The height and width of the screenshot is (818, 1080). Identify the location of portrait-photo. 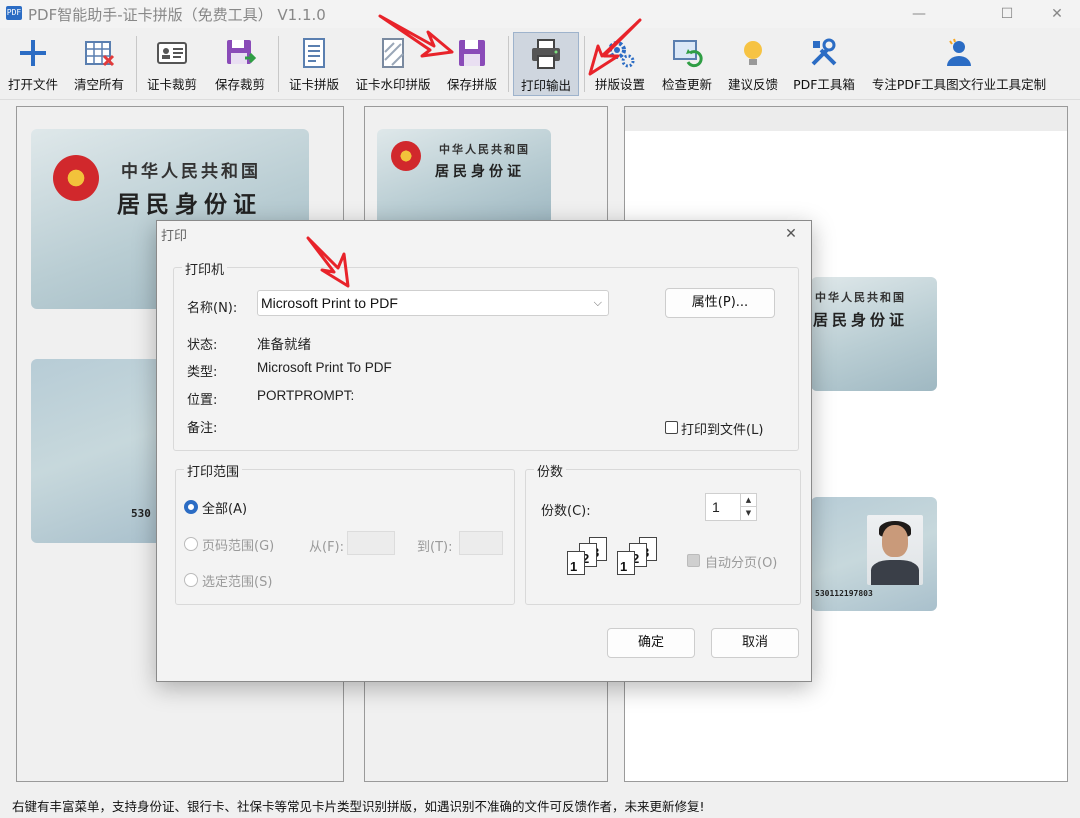
(895, 550).